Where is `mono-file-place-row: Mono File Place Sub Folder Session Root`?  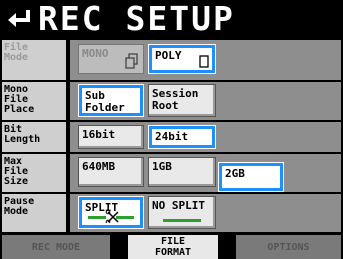
mono-file-place-row: Mono File Place Sub Folder Session Root is located at coordinates (171, 101).